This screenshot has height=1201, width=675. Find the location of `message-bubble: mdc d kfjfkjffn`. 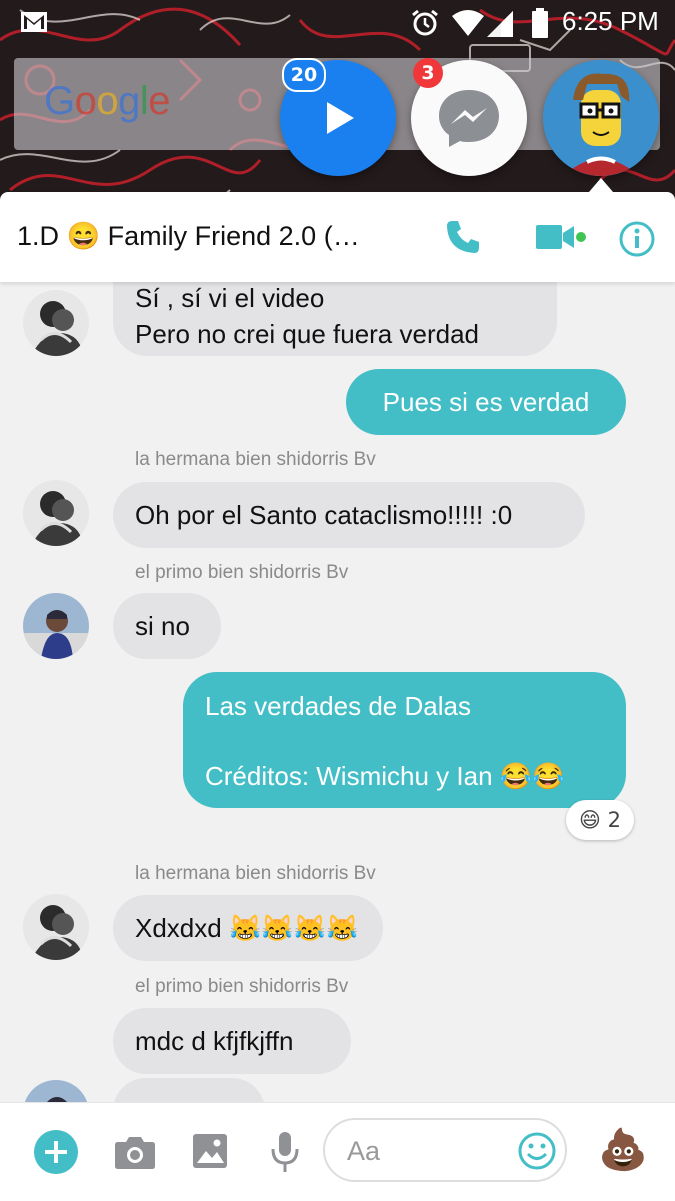

message-bubble: mdc d kfjfkjffn is located at coordinates (232, 1041).